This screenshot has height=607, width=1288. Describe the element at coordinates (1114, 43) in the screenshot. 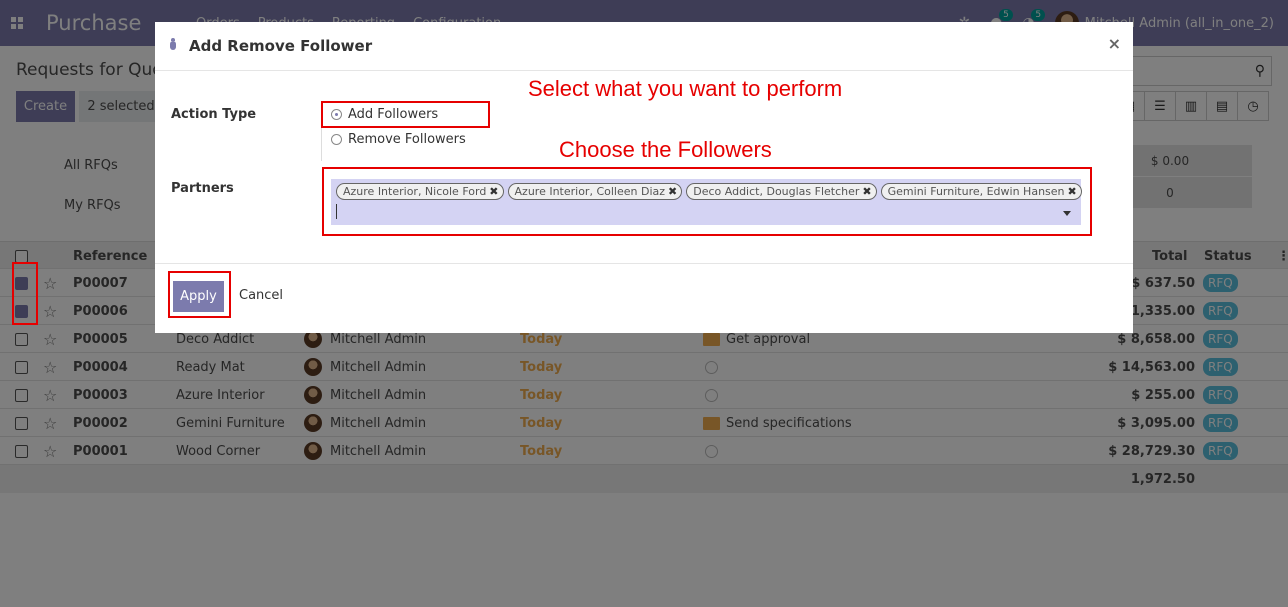

I see `close-icon: ×` at that location.